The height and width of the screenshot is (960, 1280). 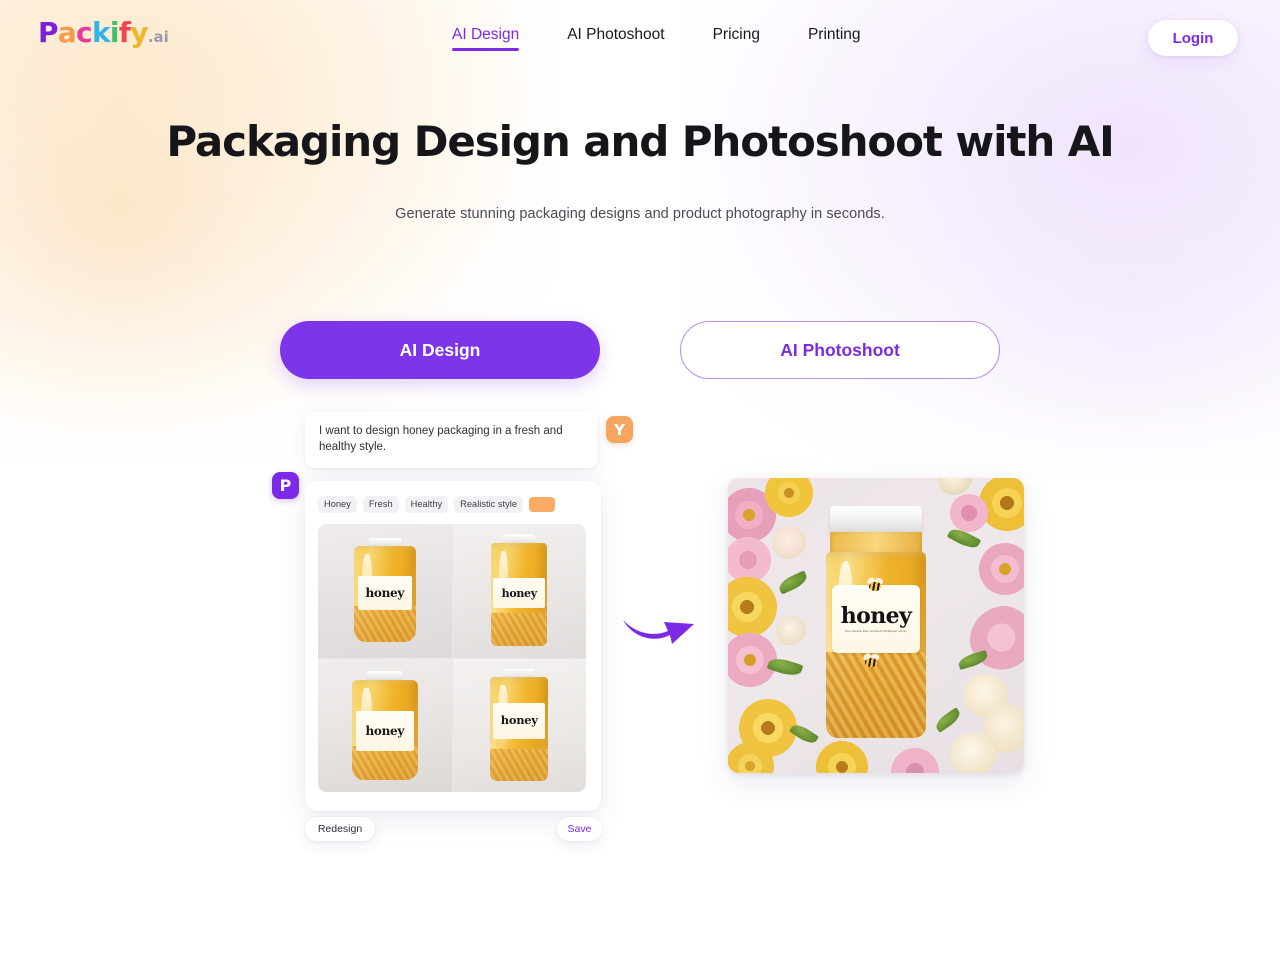 I want to click on user-avatar: Y, so click(x=619, y=429).